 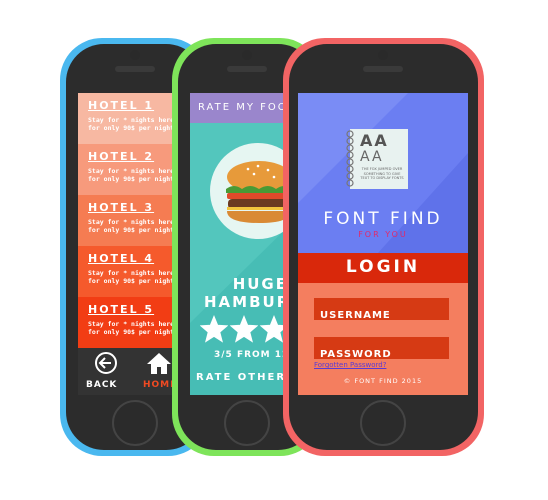 I want to click on app-subtitle: FOR YOU, so click(x=383, y=234).